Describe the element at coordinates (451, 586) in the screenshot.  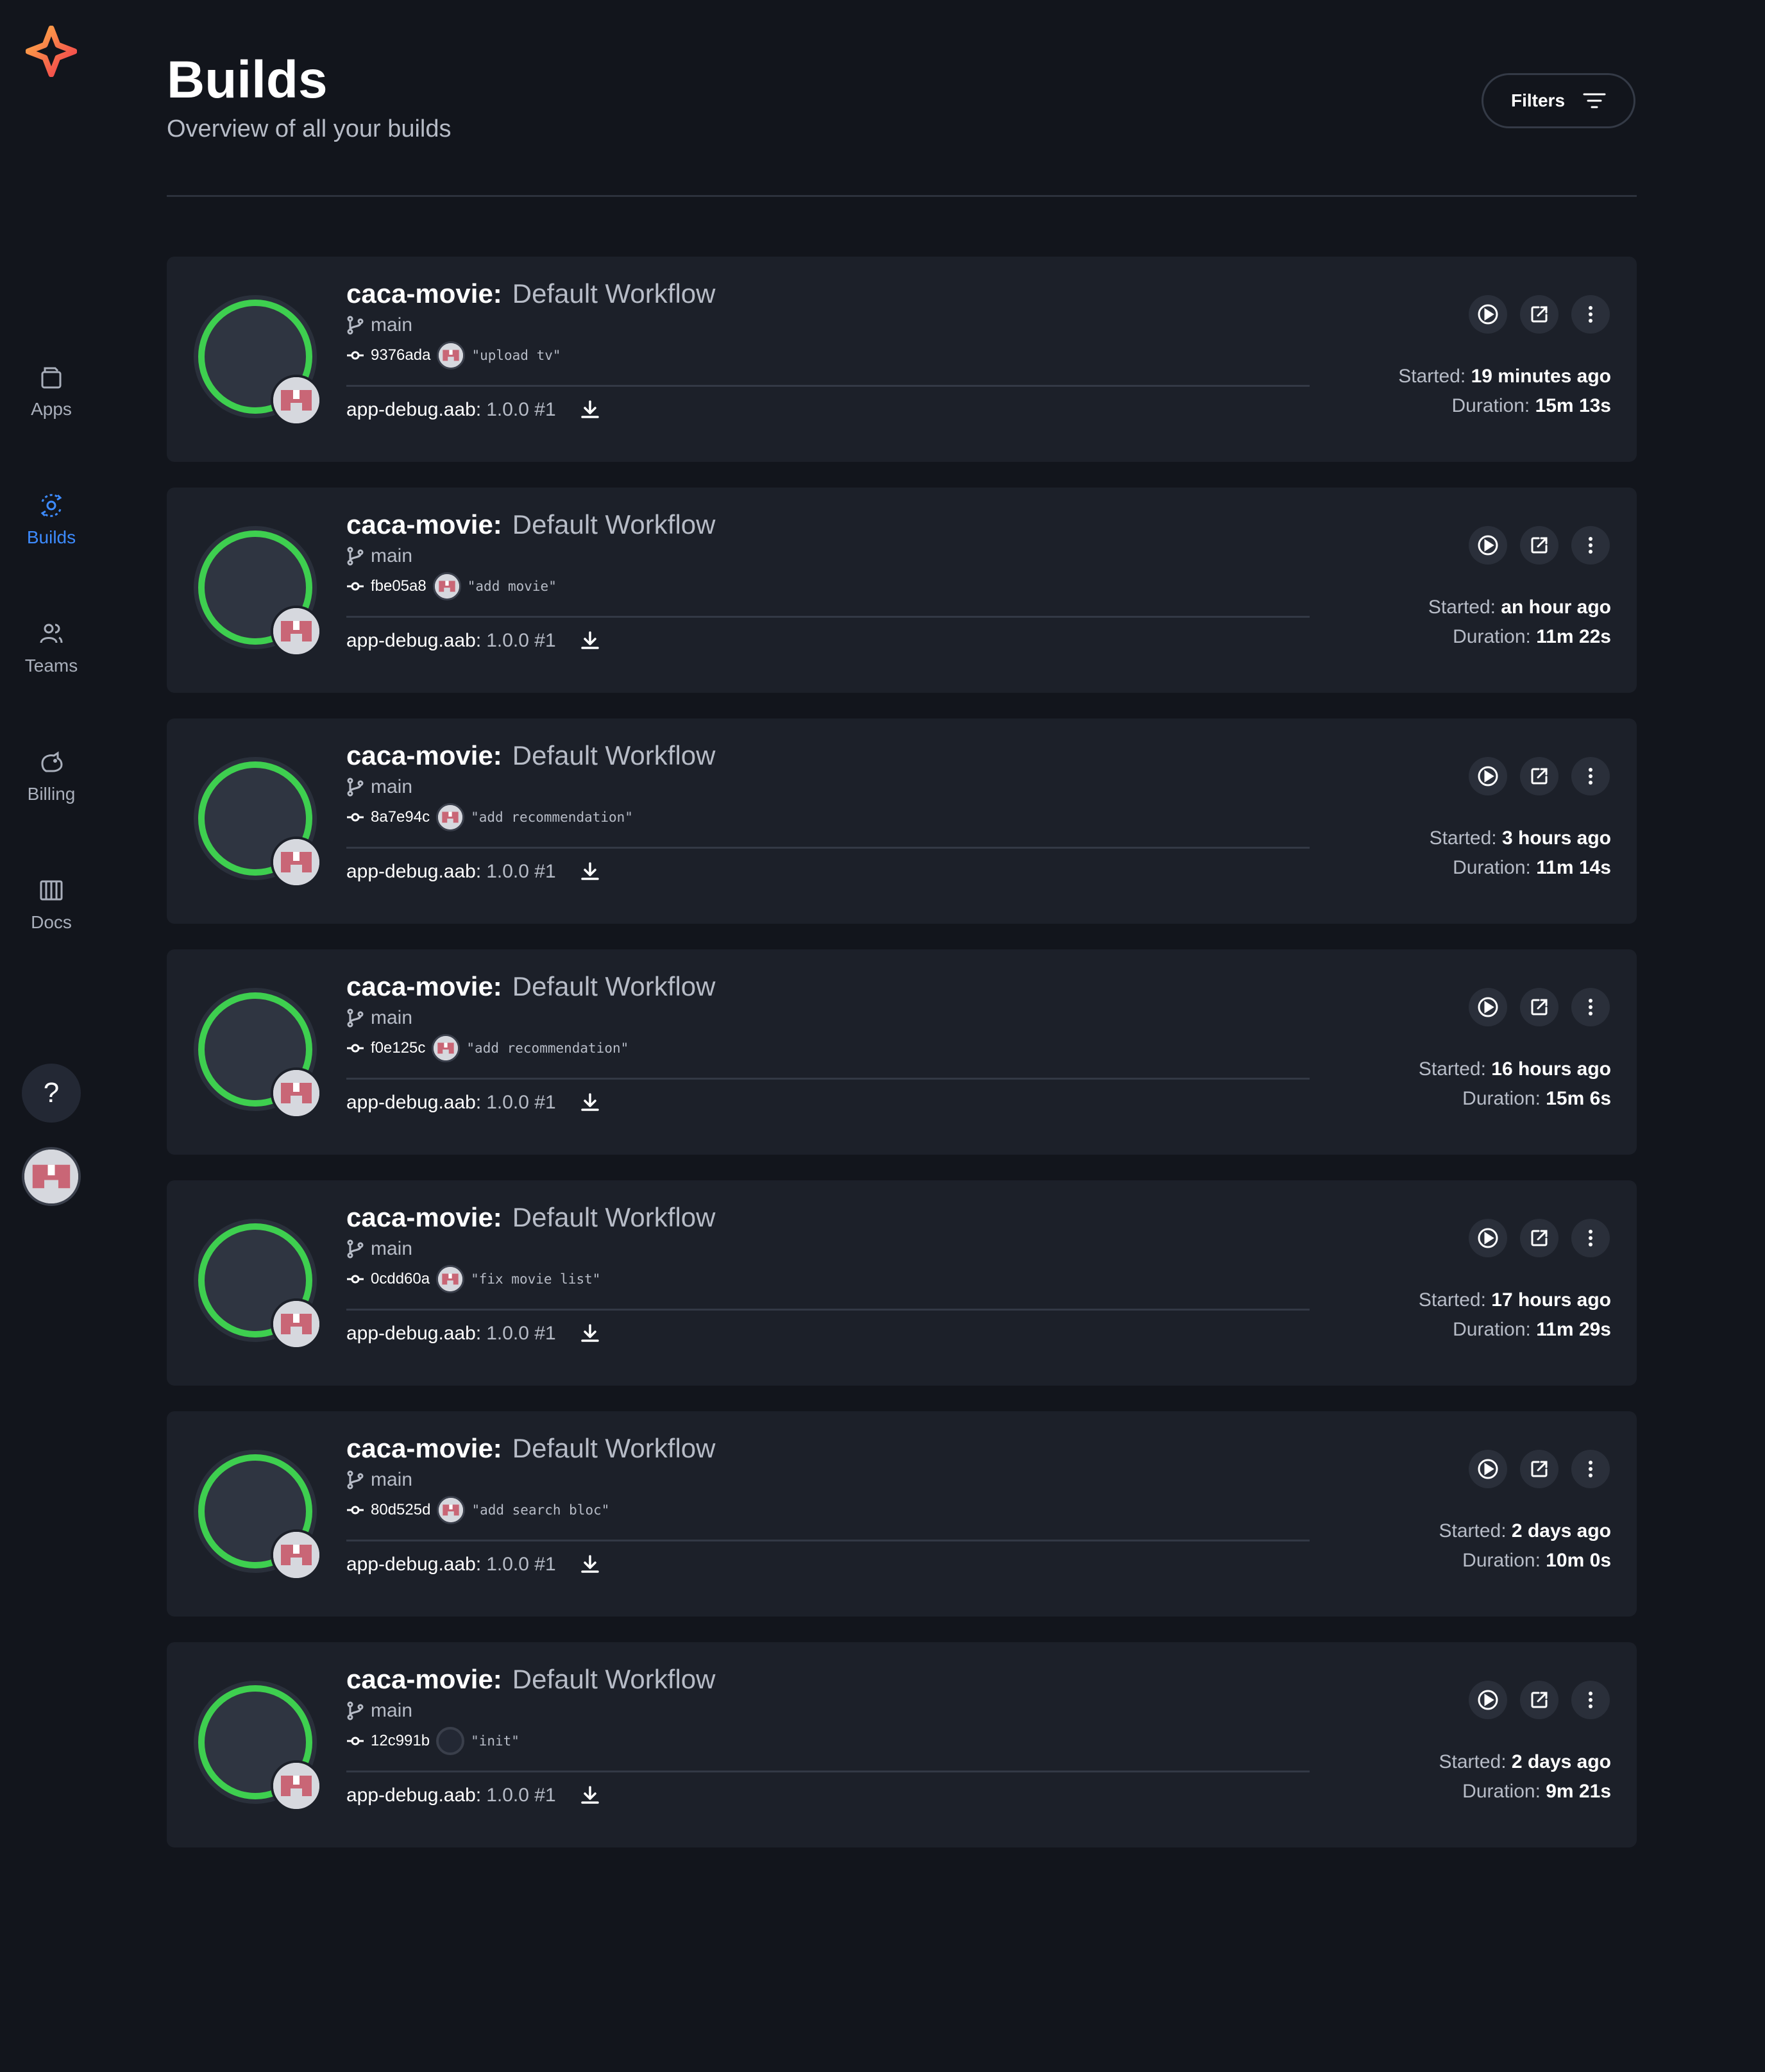
I see `commit-info: fbe05a8 "add movie"` at that location.